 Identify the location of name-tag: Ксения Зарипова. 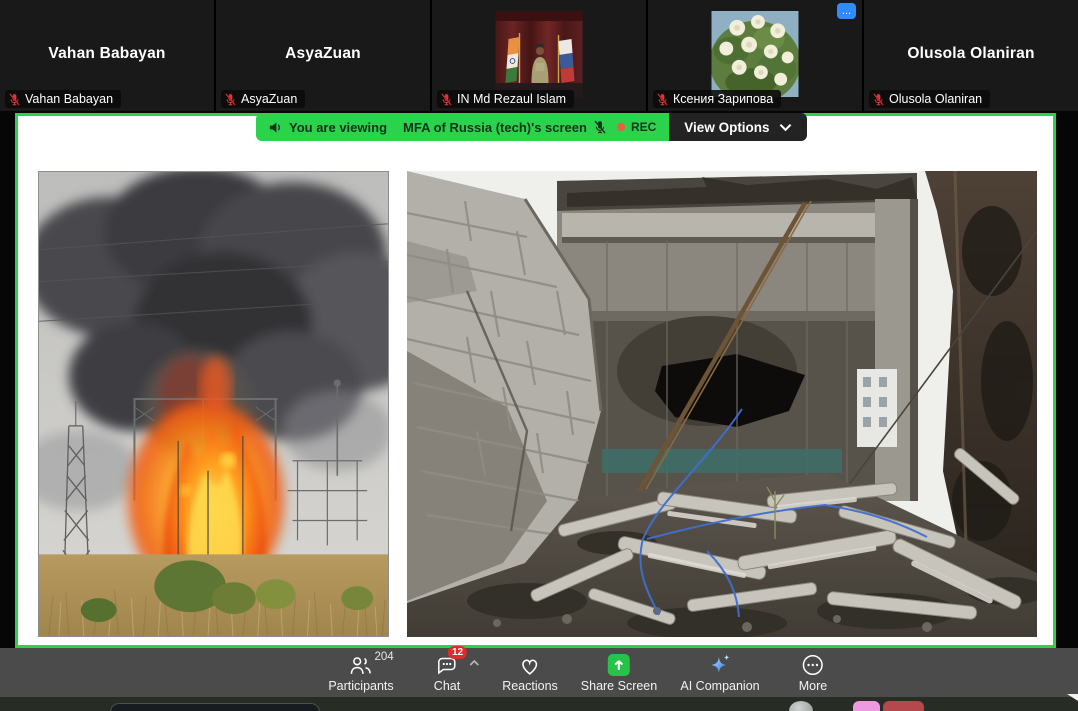
(717, 99).